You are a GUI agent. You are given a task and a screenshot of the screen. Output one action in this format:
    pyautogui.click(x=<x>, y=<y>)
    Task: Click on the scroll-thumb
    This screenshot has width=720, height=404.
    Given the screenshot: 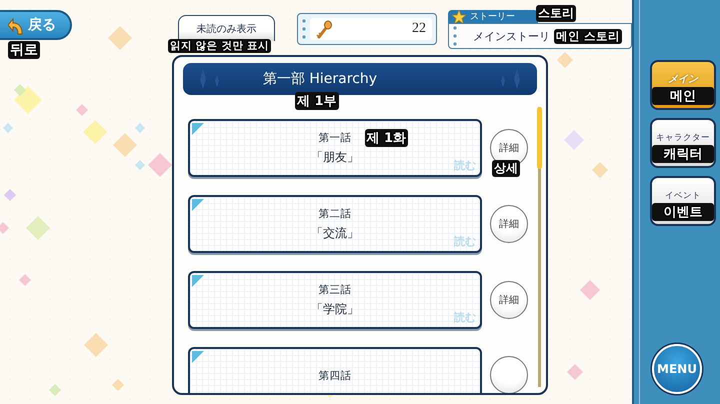 What is the action you would take?
    pyautogui.click(x=539, y=138)
    